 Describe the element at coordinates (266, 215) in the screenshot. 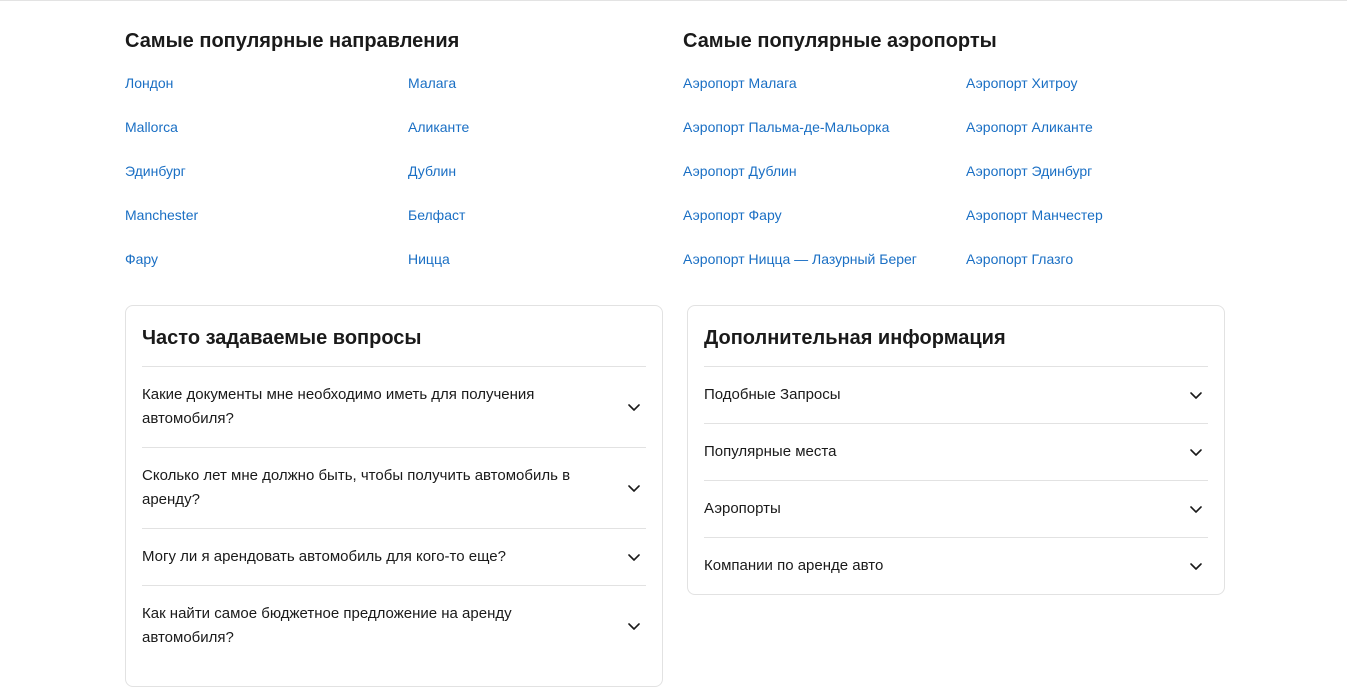

I see `destination-link: Manchester` at that location.